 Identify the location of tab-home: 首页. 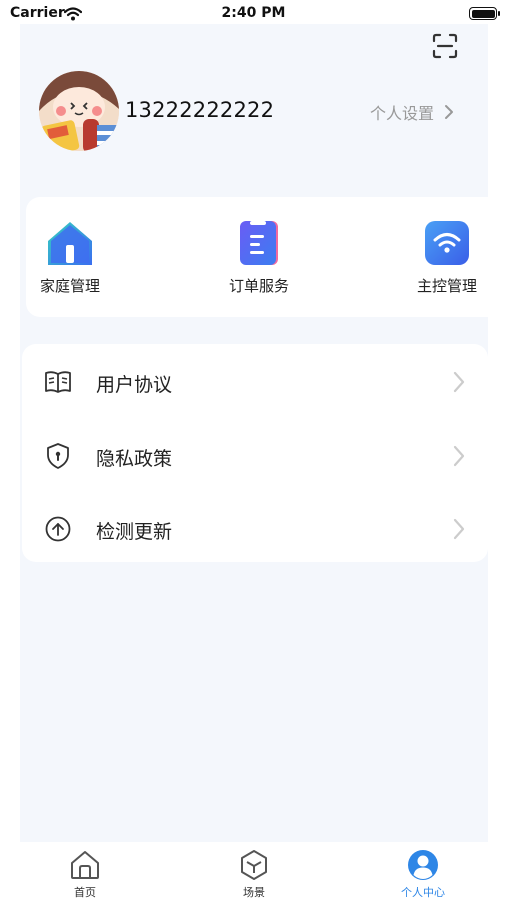
(85, 874).